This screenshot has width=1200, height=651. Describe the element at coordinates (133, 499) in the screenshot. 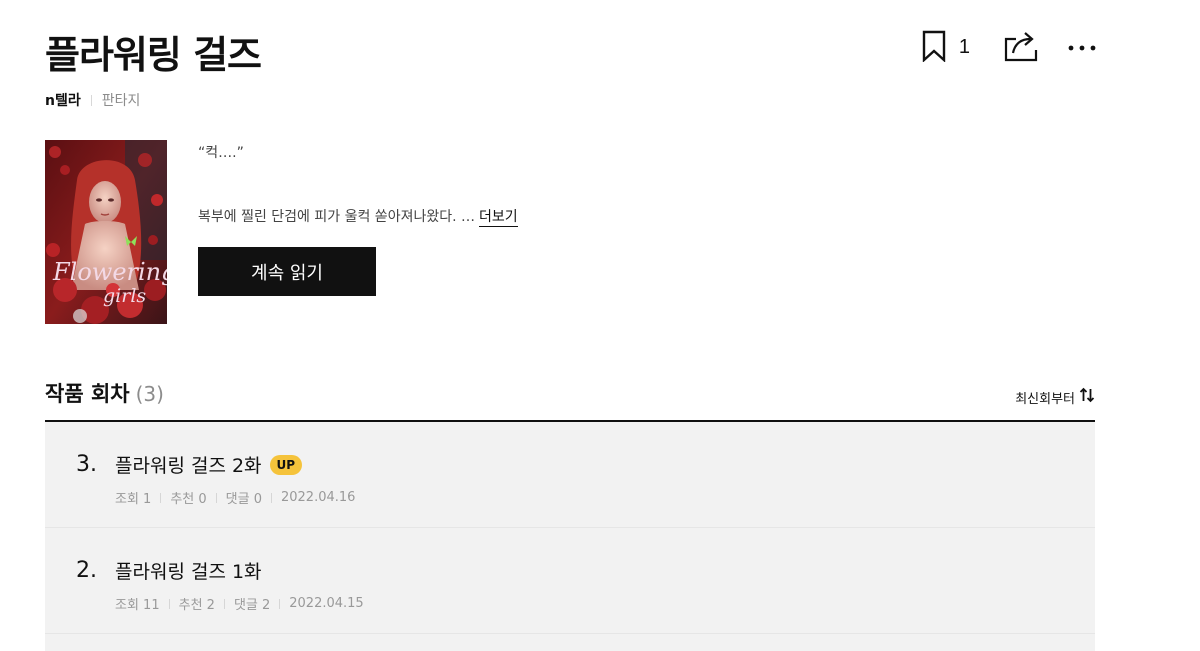

I see `episode-views: 조회 1` at that location.